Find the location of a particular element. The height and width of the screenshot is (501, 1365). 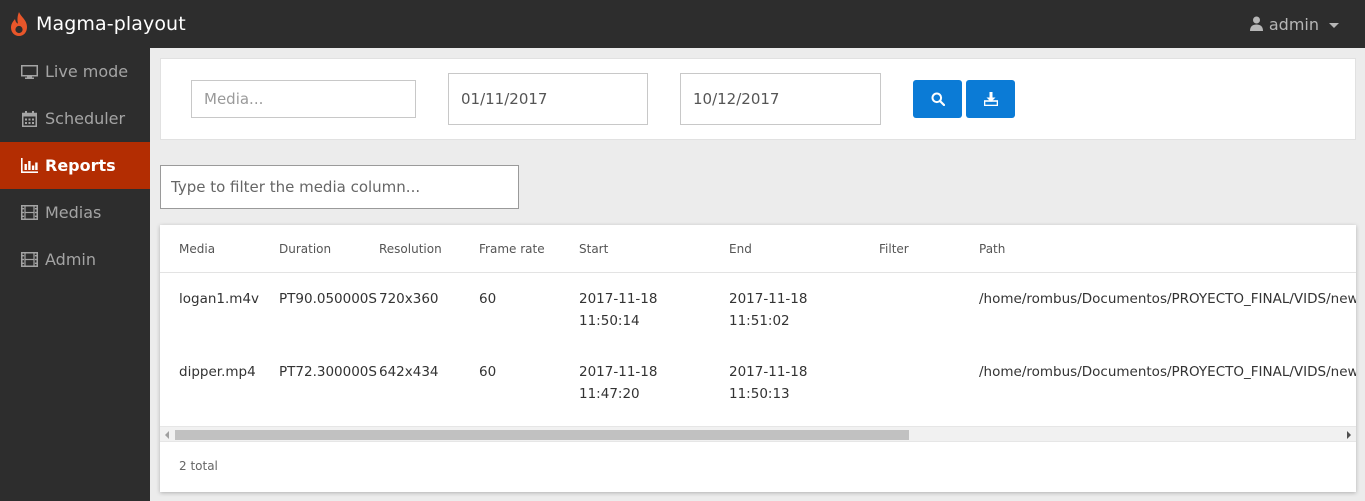

sidebar-item-live-mode: Live mode is located at coordinates (75, 71).